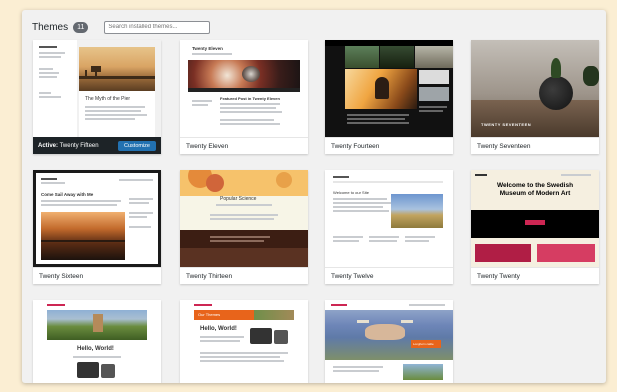 This screenshot has height=392, width=617. Describe the element at coordinates (244, 275) in the screenshot. I see `theme-name: Twenty Thirteen` at that location.